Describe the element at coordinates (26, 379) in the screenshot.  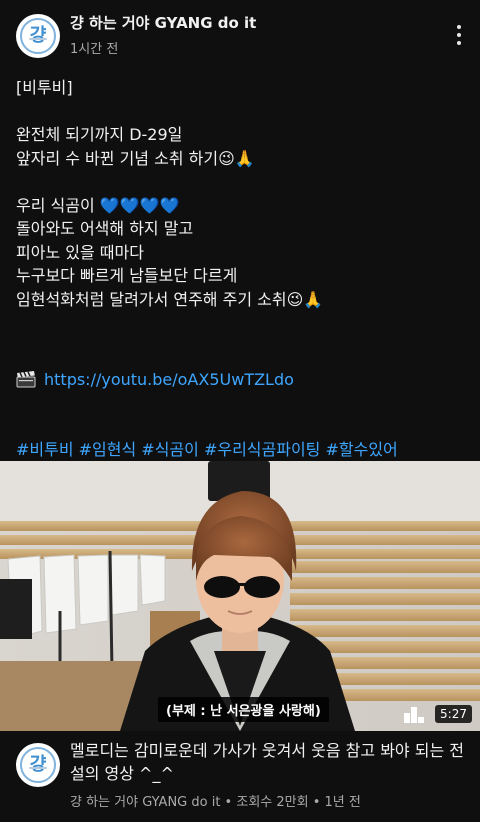
I see `clapperboard-icon` at that location.